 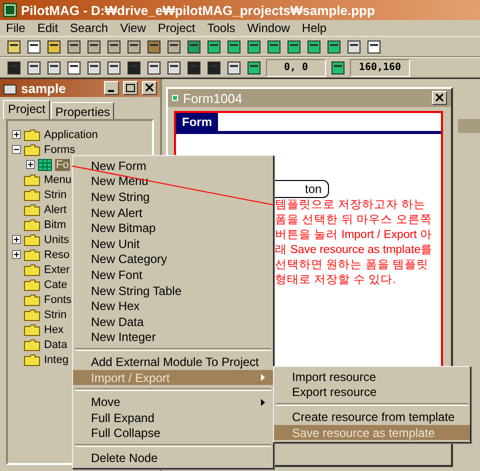 I want to click on popup-command: Add External Module To Project, so click(x=173, y=362).